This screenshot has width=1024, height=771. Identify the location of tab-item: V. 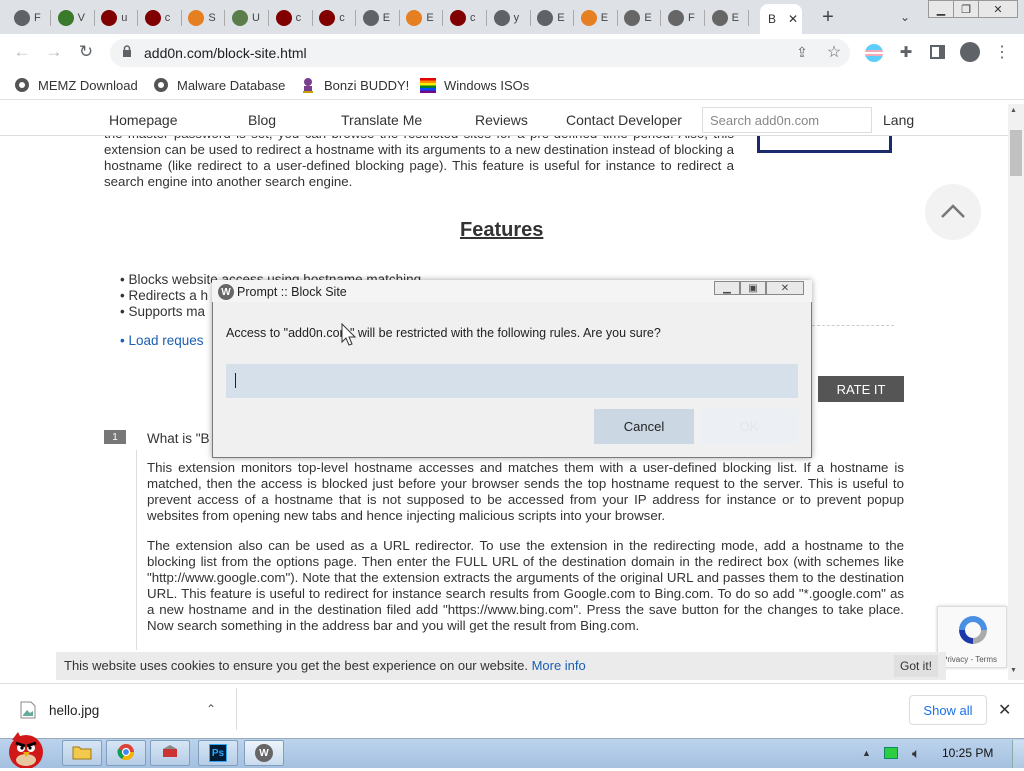
(73, 18).